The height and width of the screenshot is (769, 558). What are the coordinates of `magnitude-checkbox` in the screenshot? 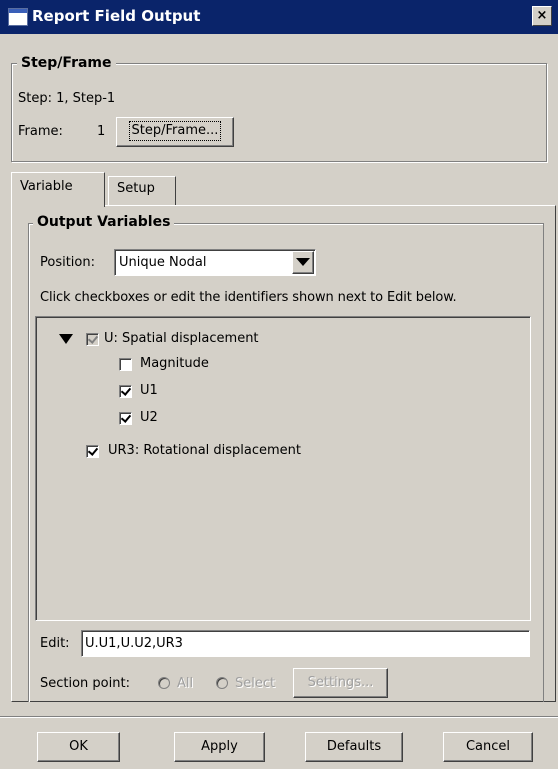 It's located at (125, 364).